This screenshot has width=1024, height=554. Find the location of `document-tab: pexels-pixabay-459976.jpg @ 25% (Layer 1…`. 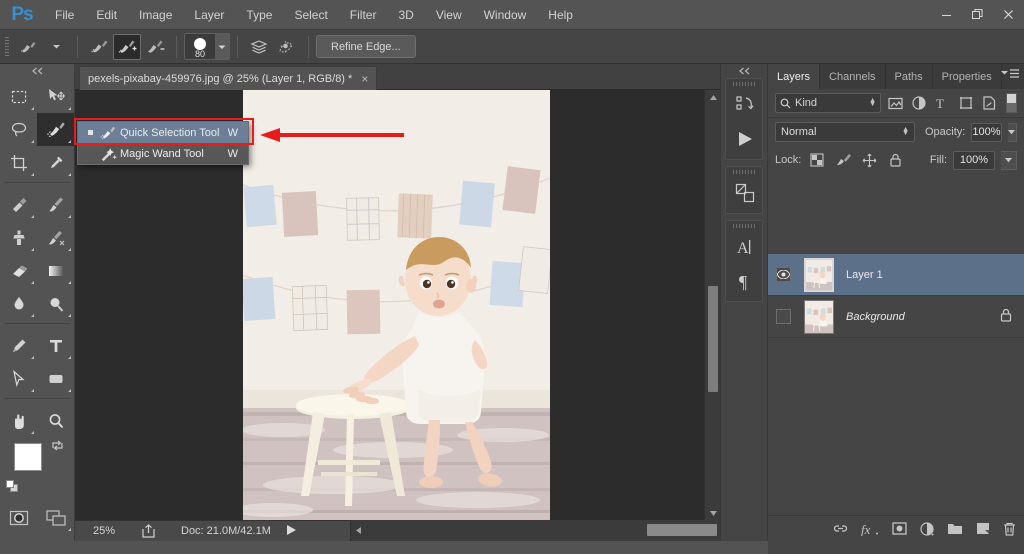

document-tab: pexels-pixabay-459976.jpg @ 25% (Layer 1… is located at coordinates (228, 78).